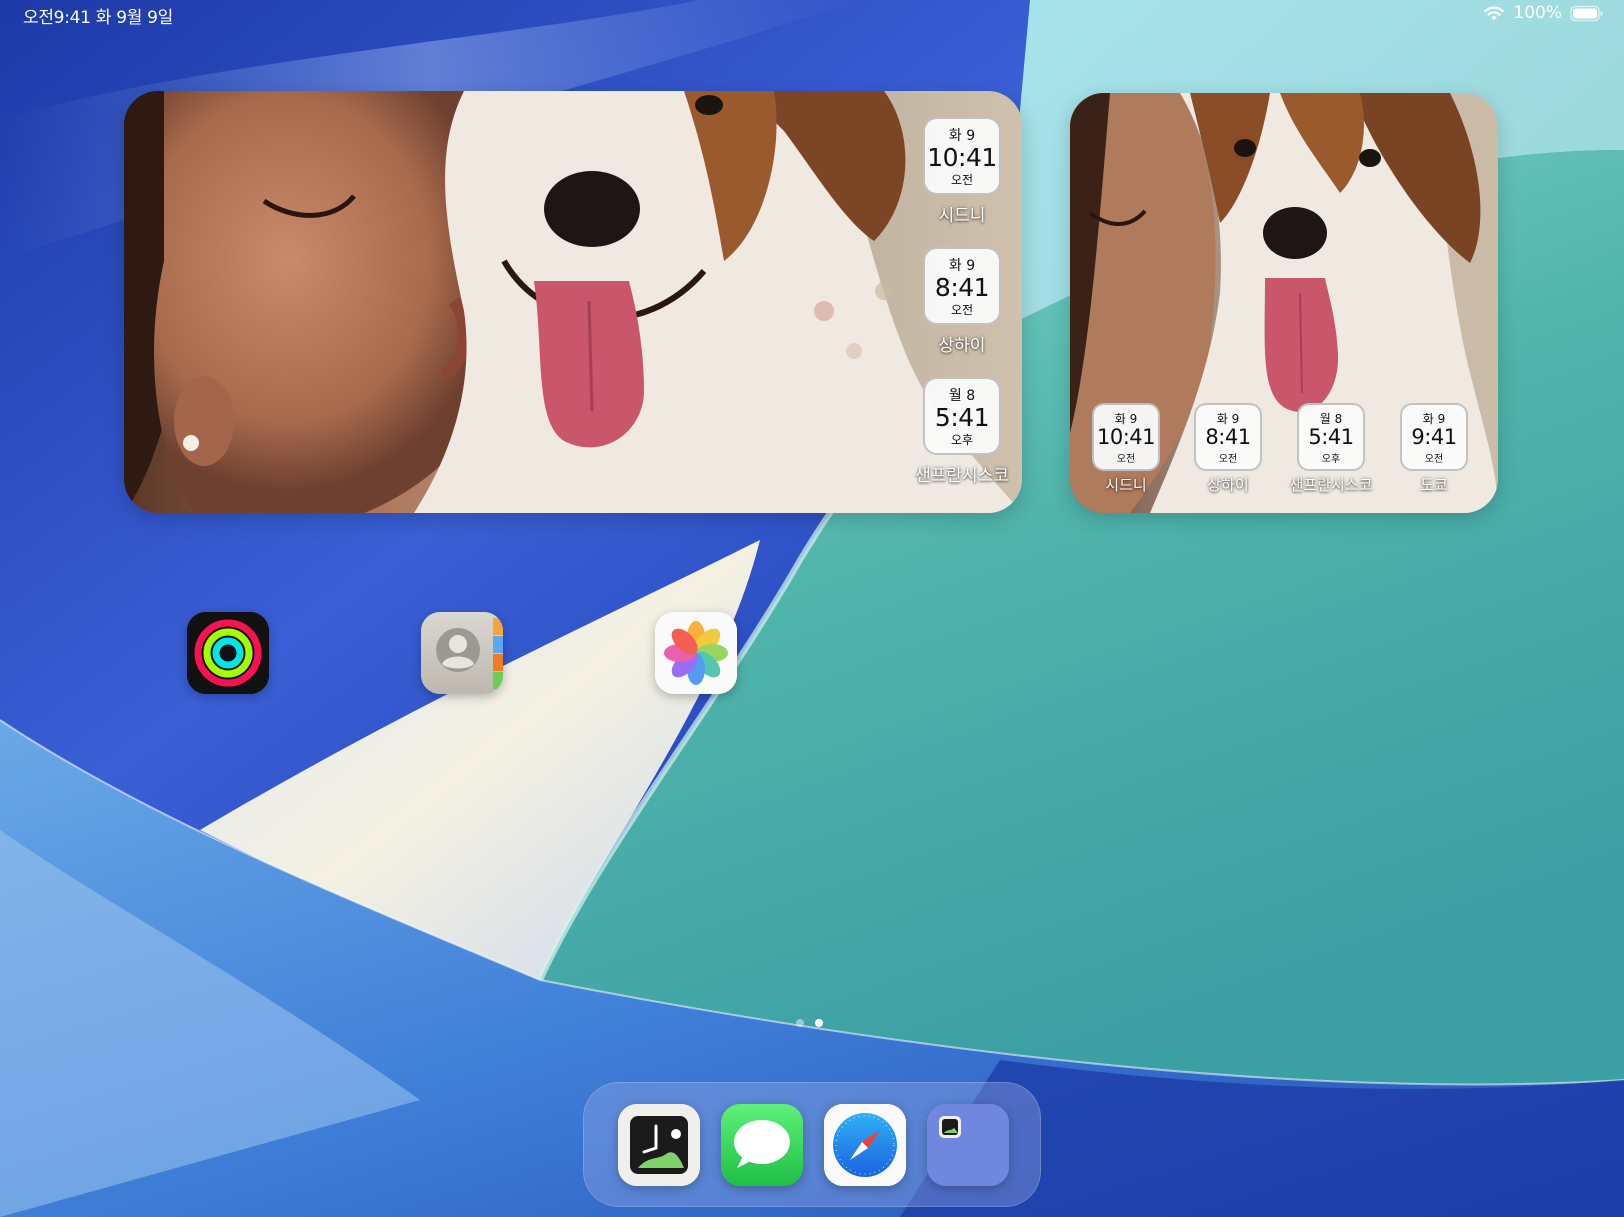 The image size is (1624, 1217). I want to click on messages-icon, so click(762, 1145).